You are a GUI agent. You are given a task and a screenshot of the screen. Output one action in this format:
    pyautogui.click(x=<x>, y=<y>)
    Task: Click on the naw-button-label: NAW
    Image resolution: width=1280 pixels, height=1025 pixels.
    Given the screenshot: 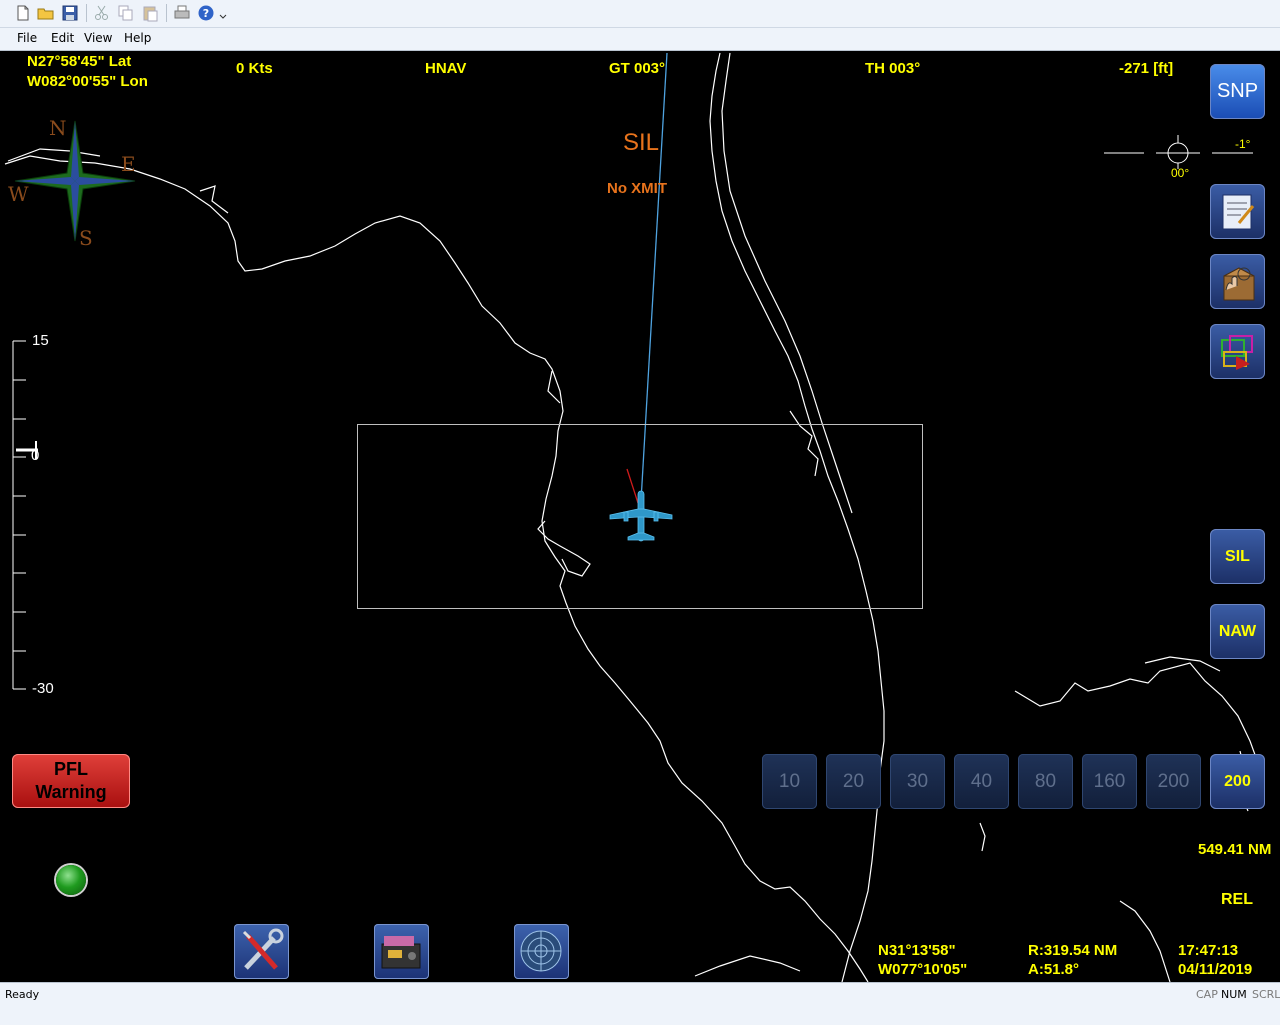 What is the action you would take?
    pyautogui.click(x=1237, y=631)
    